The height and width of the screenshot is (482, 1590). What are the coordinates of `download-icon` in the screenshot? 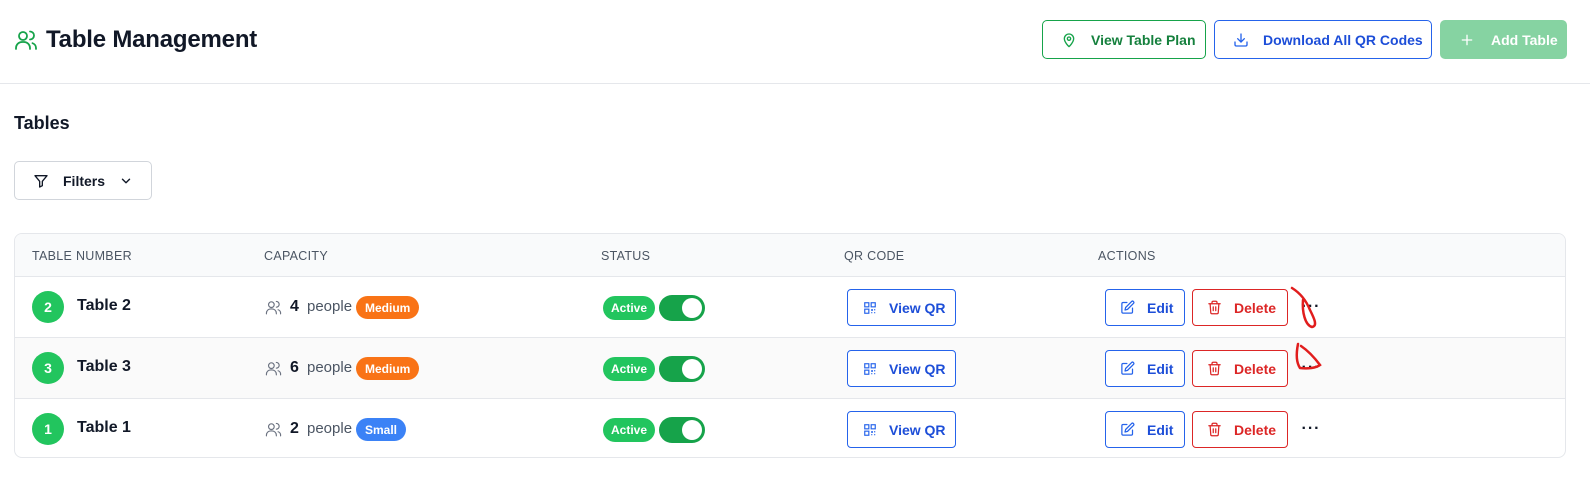 It's located at (1241, 40).